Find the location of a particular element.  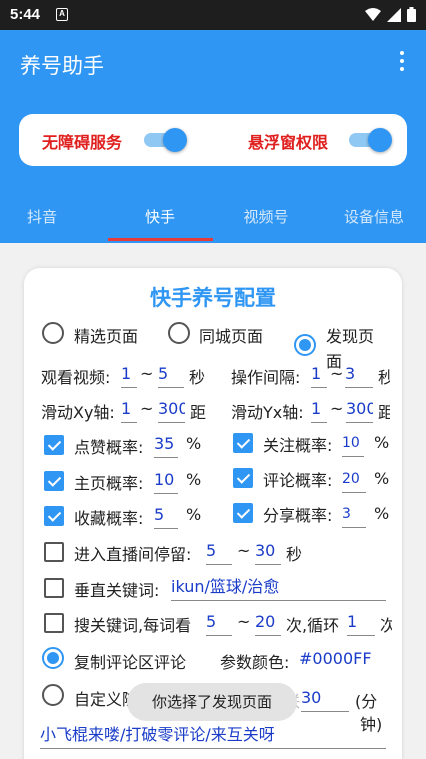

comment-rate-label: 评论概率: is located at coordinates (298, 480).